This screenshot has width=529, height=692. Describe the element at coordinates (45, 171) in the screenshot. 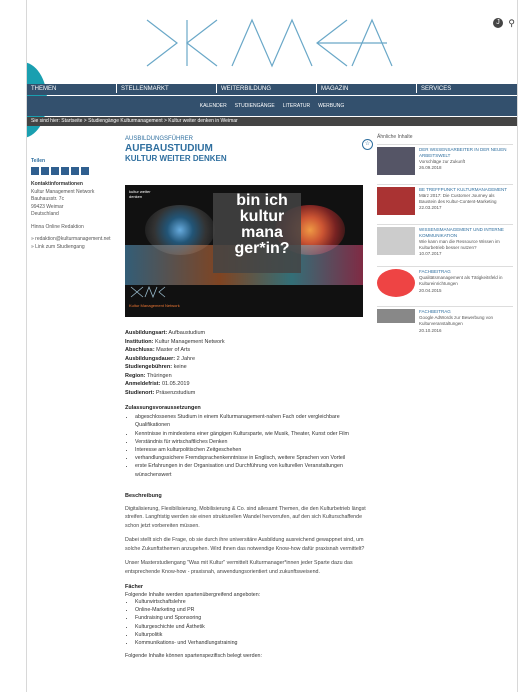

I see `facebook-icon` at that location.